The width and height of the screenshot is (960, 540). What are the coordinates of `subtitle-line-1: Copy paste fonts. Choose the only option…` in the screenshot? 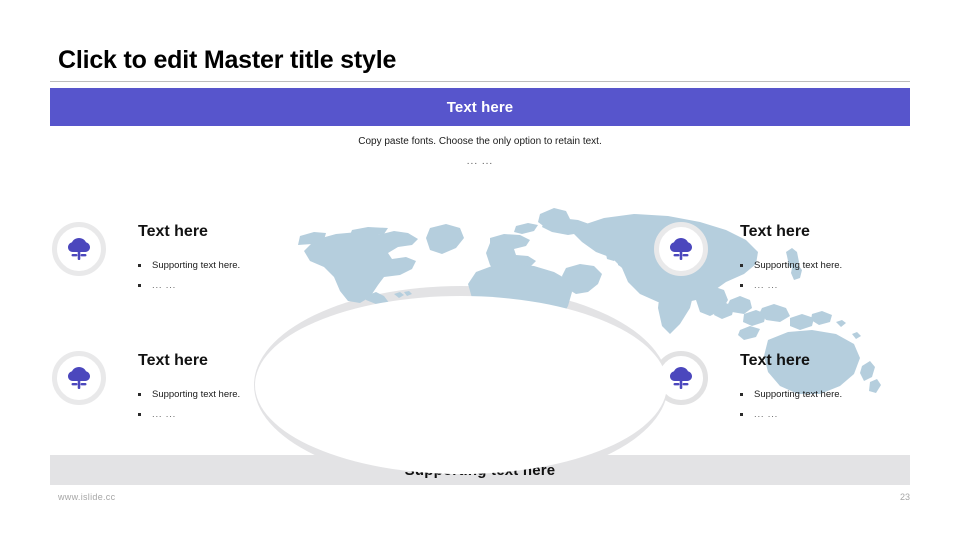 It's located at (480, 141).